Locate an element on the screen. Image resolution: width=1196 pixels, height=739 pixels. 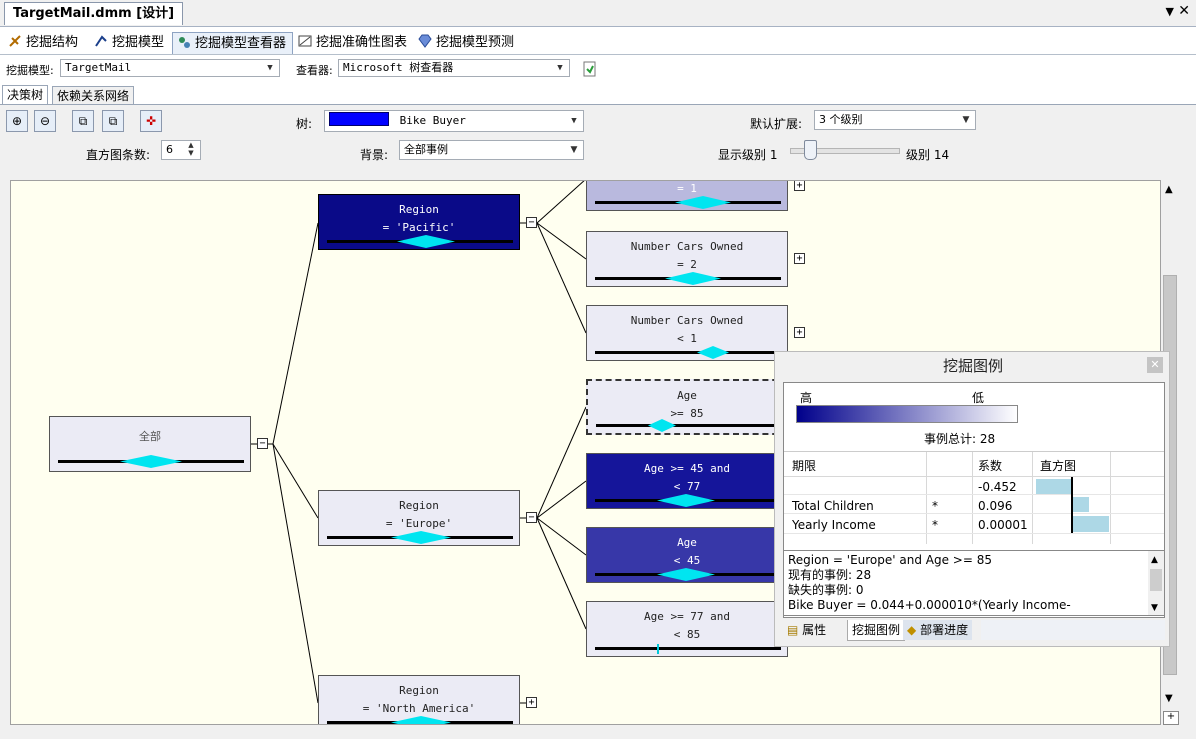
tab-properties: ▤ 属性 is located at coordinates (806, 630).